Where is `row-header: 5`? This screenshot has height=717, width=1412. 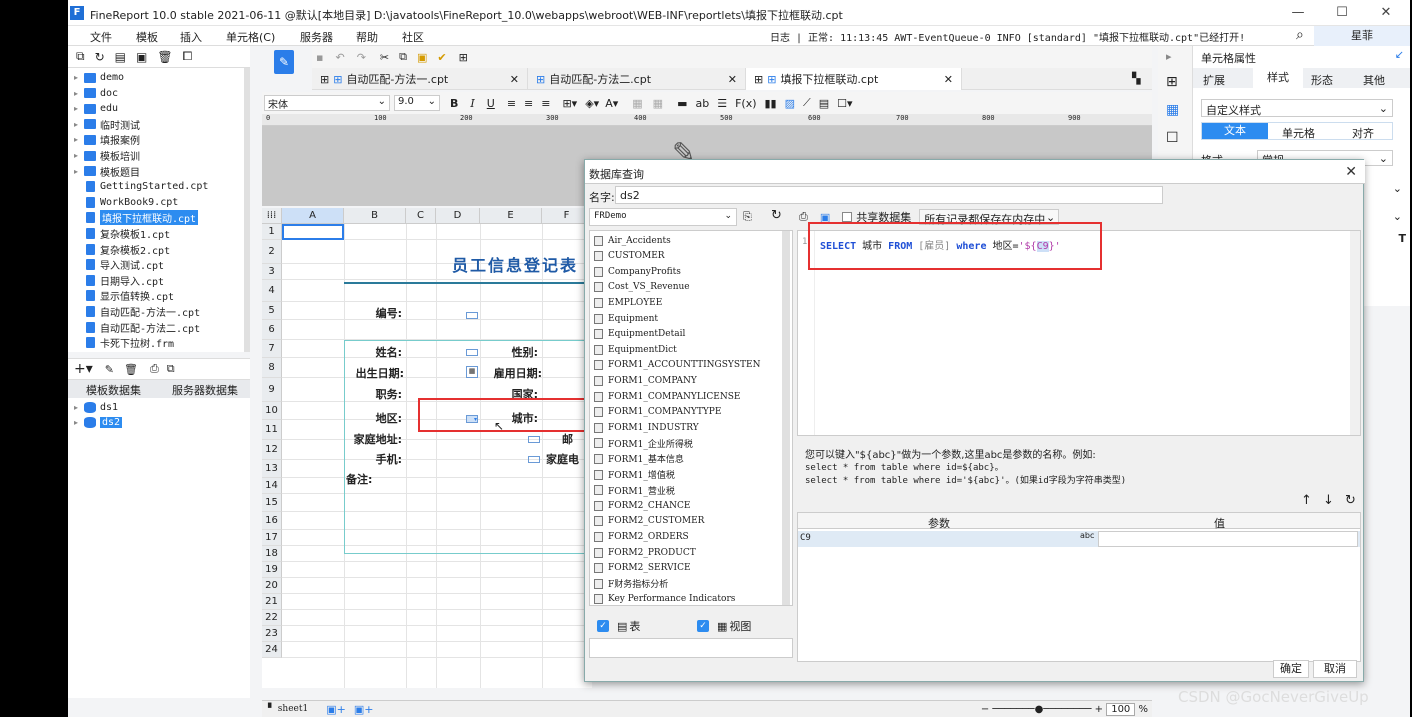 row-header: 5 is located at coordinates (272, 311).